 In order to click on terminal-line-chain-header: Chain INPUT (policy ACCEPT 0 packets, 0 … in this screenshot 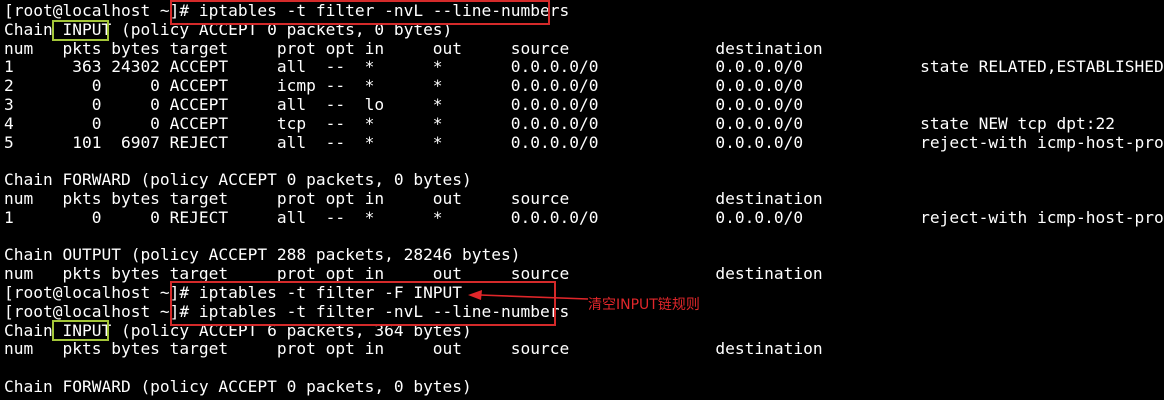, I will do `click(228, 29)`.